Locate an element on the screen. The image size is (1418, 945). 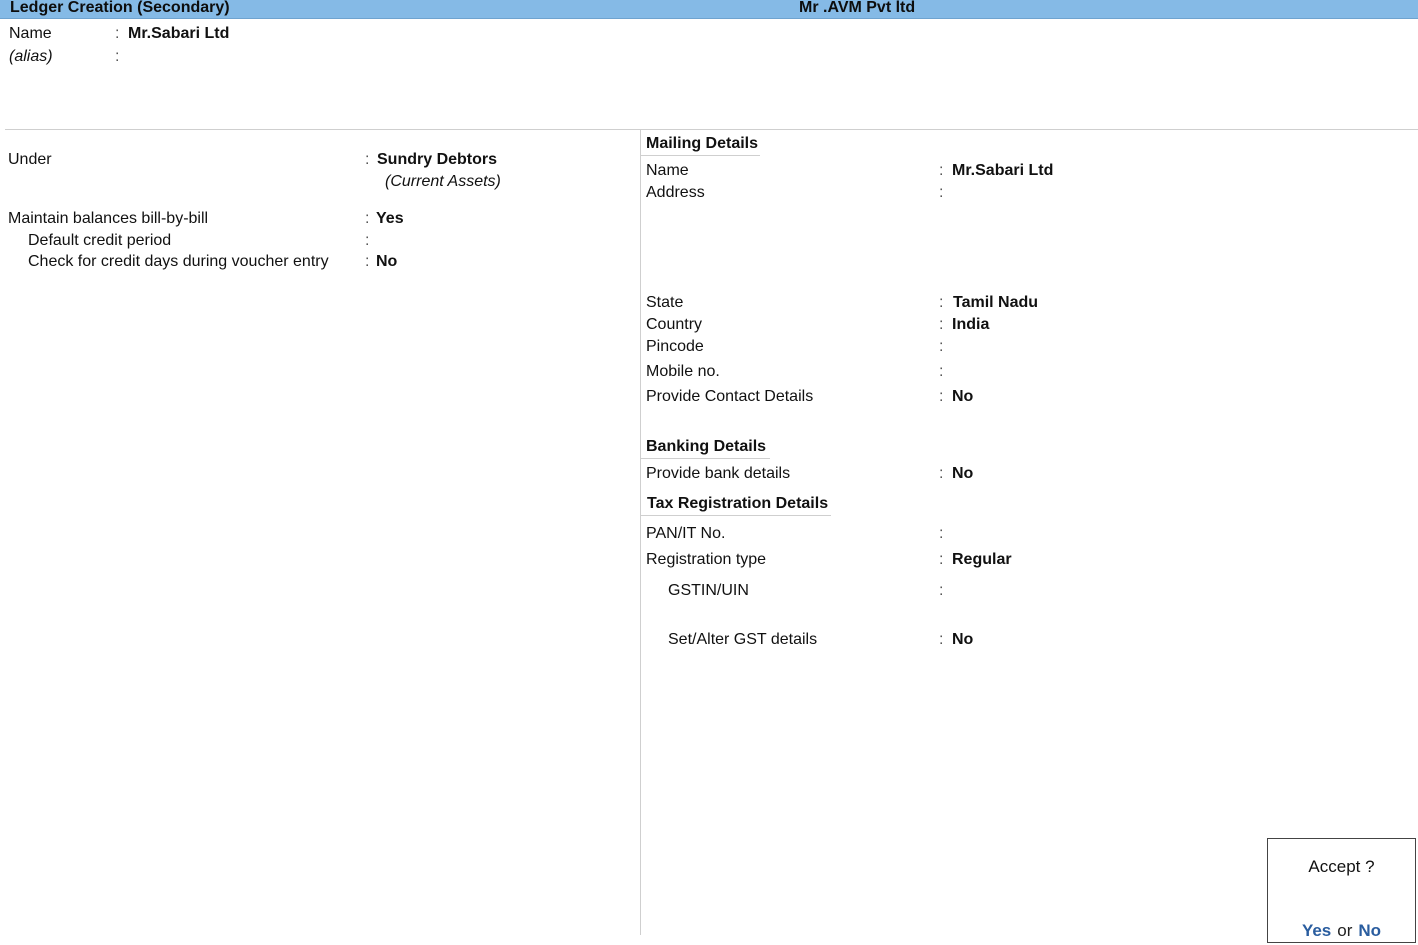
ledger-name-input: Mr.Sabari Ltd is located at coordinates (178, 34).